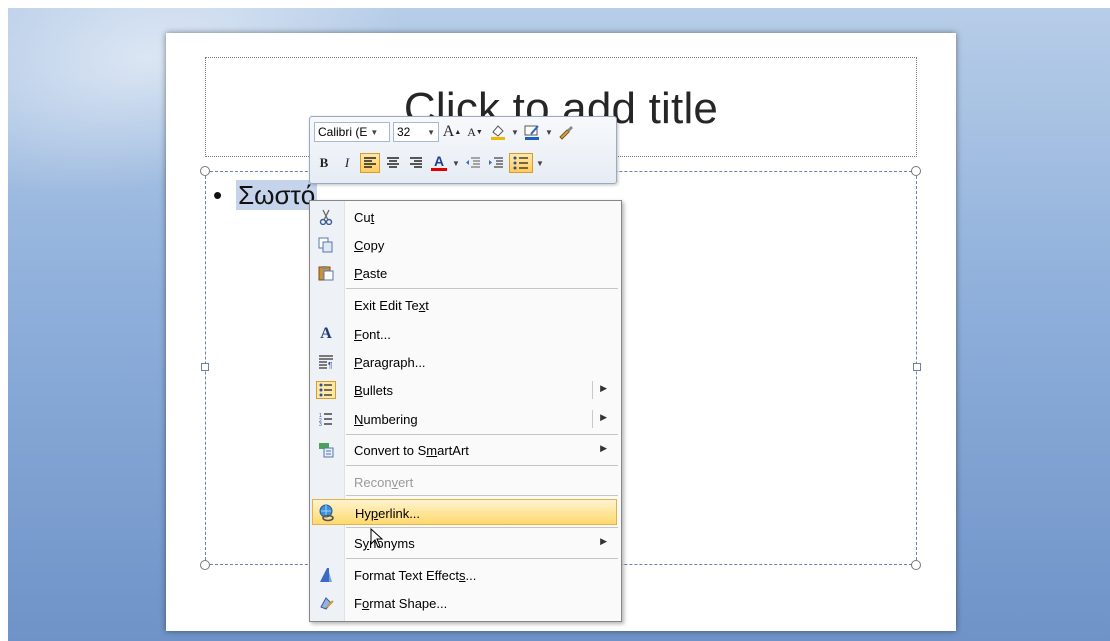 The image size is (1110, 641). What do you see at coordinates (471, 131) in the screenshot?
I see `shrink-font-icon: A` at bounding box center [471, 131].